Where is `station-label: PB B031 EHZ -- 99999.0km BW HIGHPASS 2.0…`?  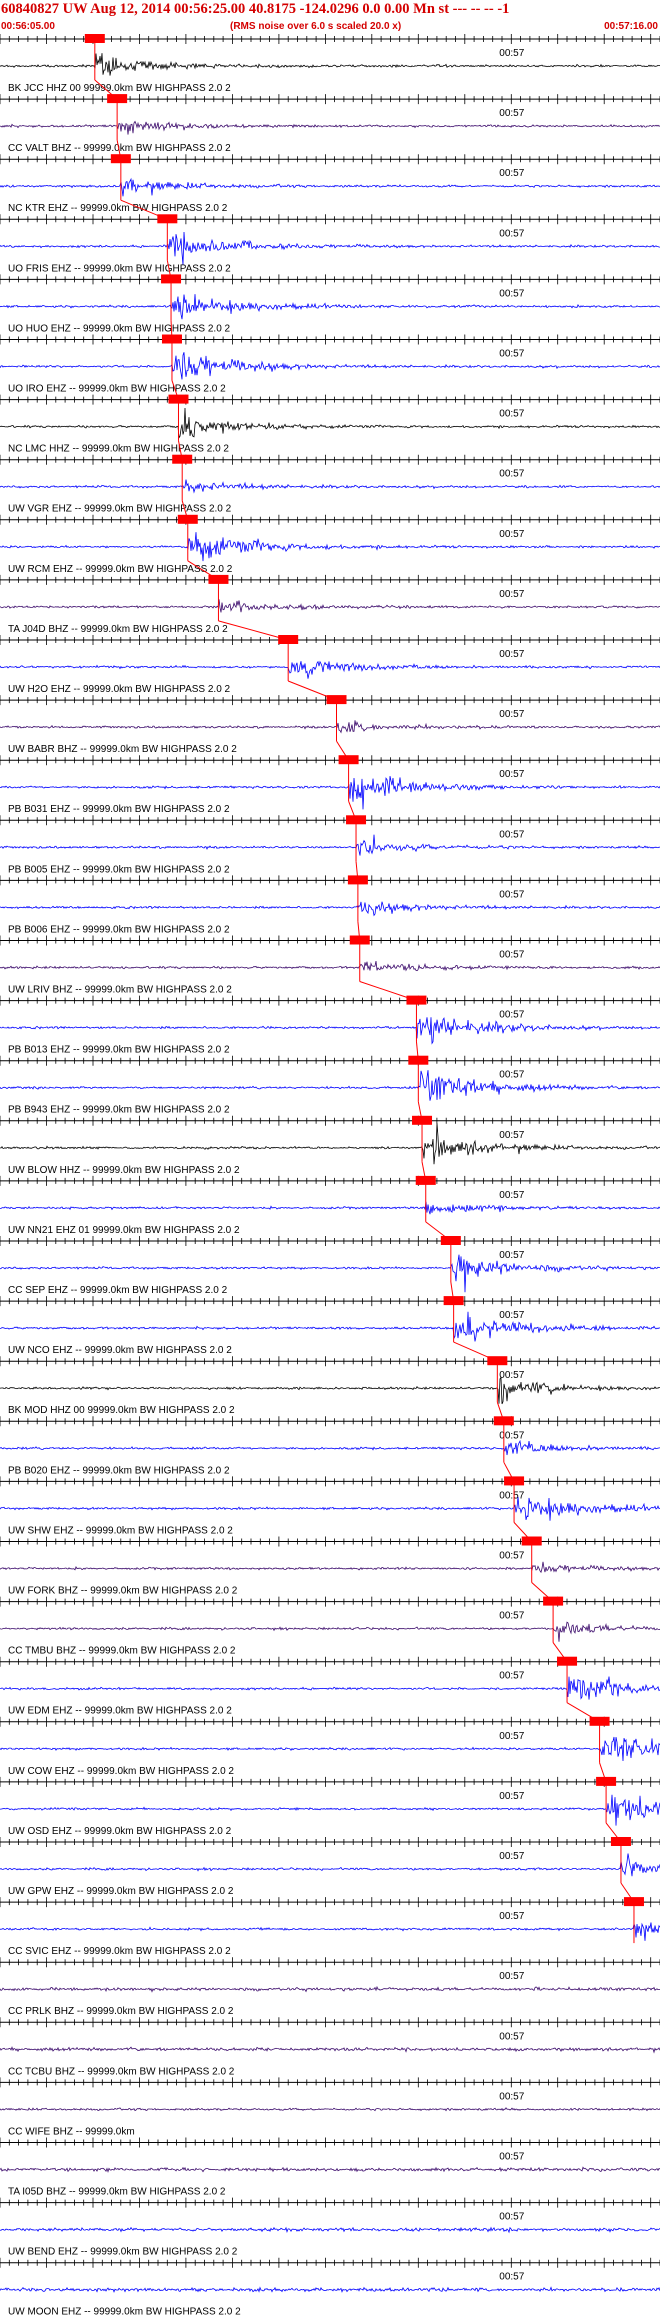 station-label: PB B031 EHZ -- 99999.0km BW HIGHPASS 2.0… is located at coordinates (119, 809).